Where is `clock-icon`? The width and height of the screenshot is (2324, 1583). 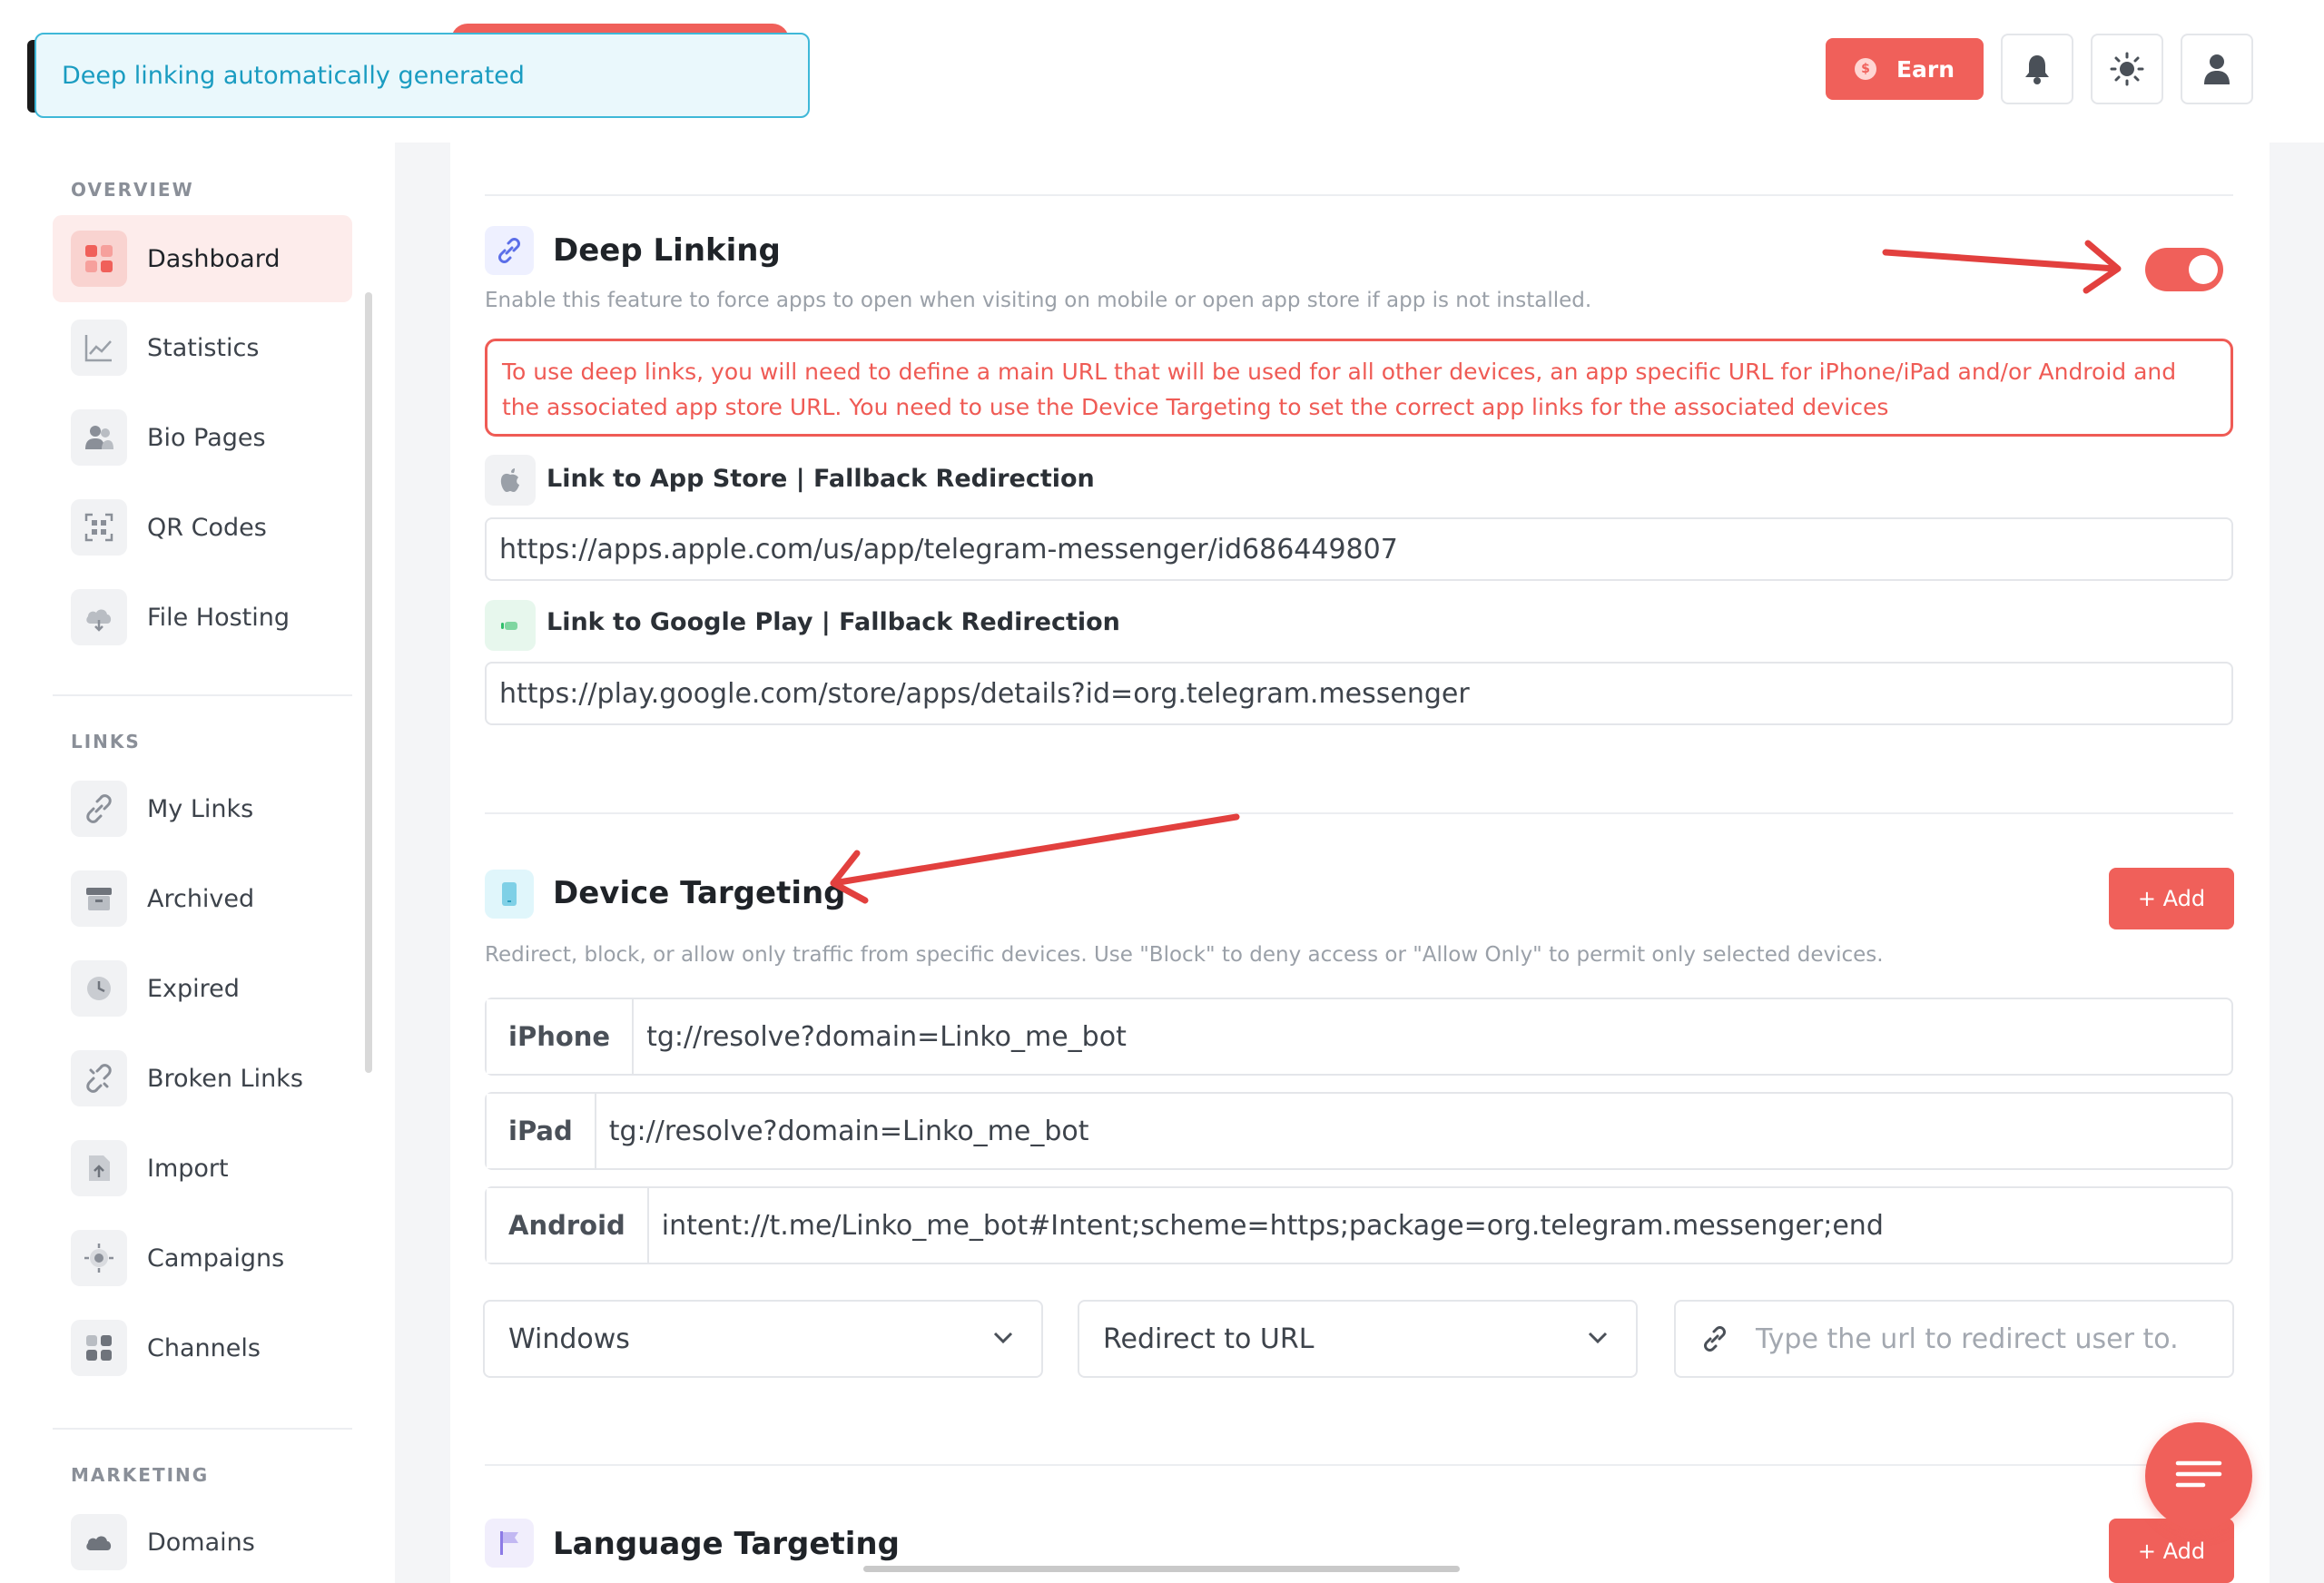
clock-icon is located at coordinates (99, 988).